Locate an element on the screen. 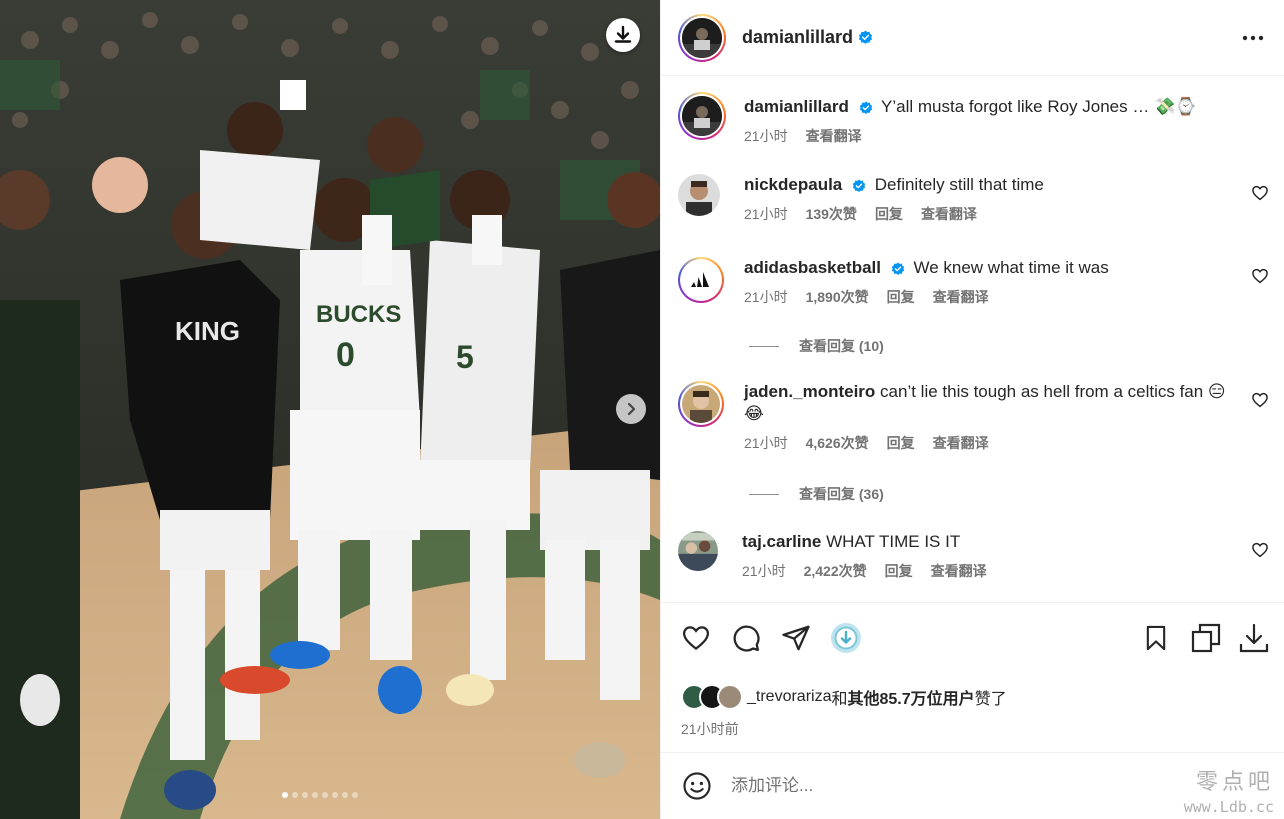 This screenshot has height=819, width=1284. jersey-1-text: BUCKS is located at coordinates (358, 314).